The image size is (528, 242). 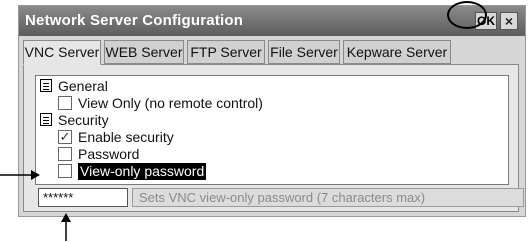 What do you see at coordinates (83, 120) in the screenshot?
I see `group-label: Security` at bounding box center [83, 120].